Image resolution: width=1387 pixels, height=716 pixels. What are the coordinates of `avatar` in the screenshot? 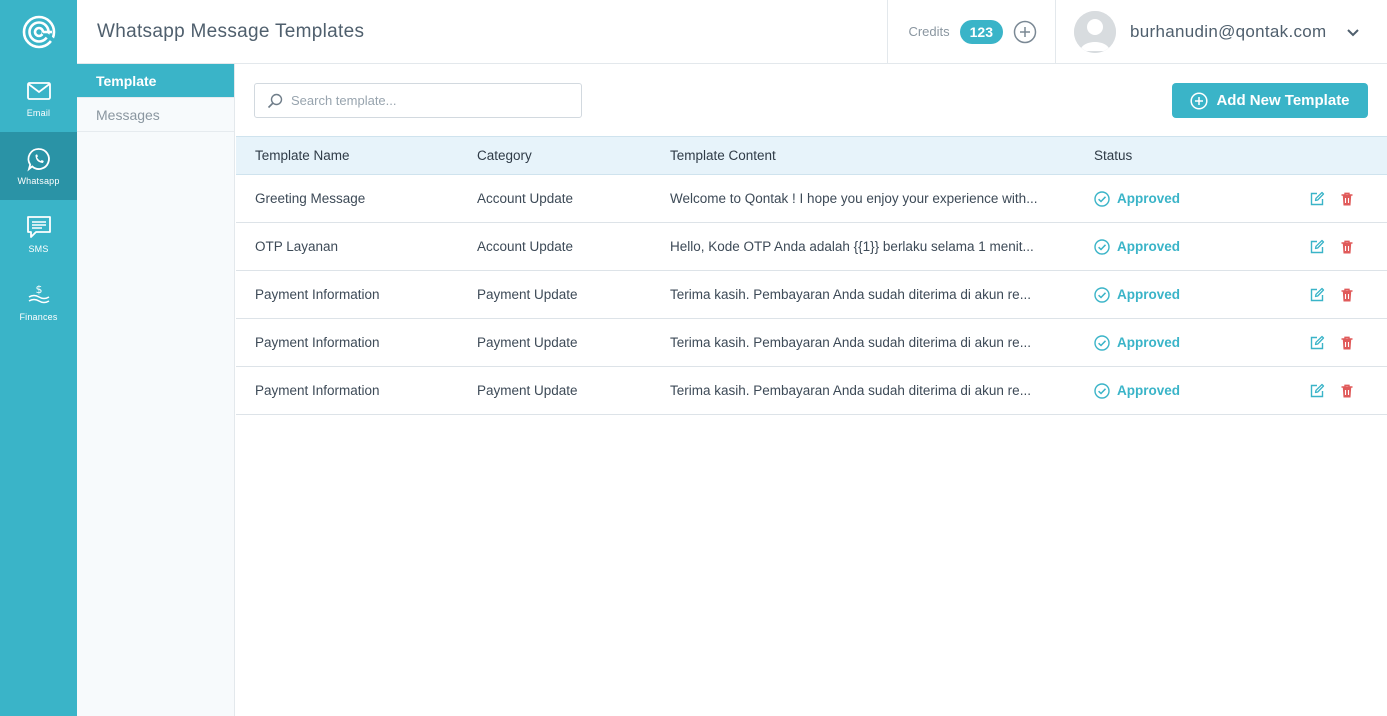 It's located at (1095, 31).